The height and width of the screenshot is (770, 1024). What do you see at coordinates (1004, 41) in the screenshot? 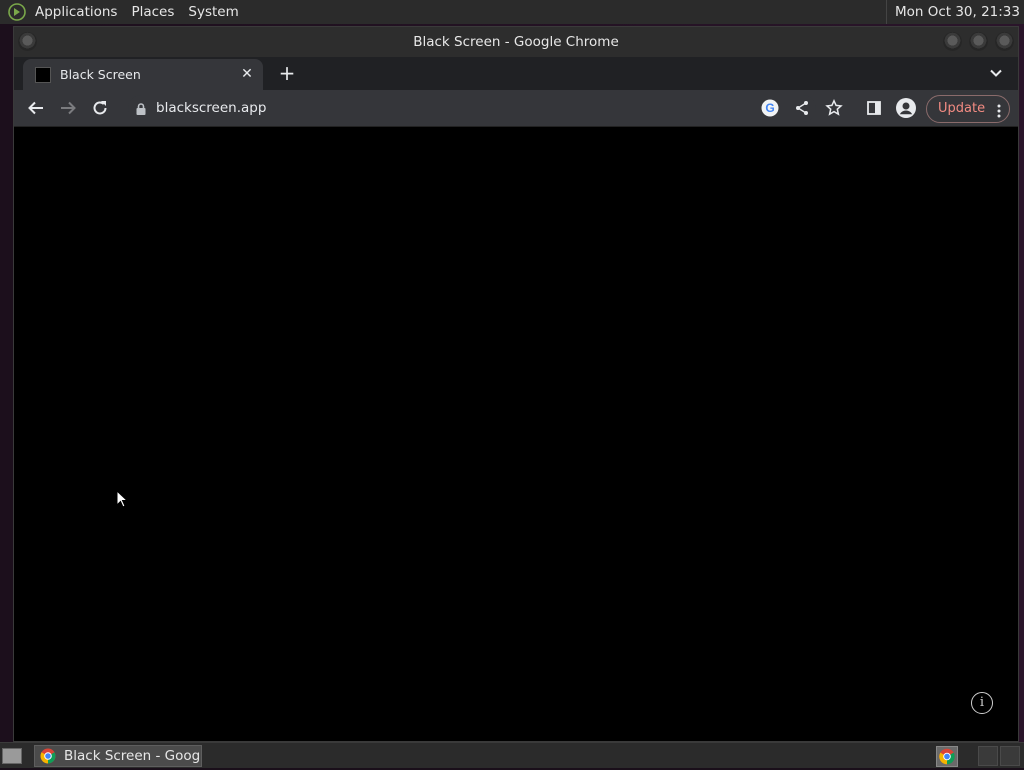
I see `close-window-button` at bounding box center [1004, 41].